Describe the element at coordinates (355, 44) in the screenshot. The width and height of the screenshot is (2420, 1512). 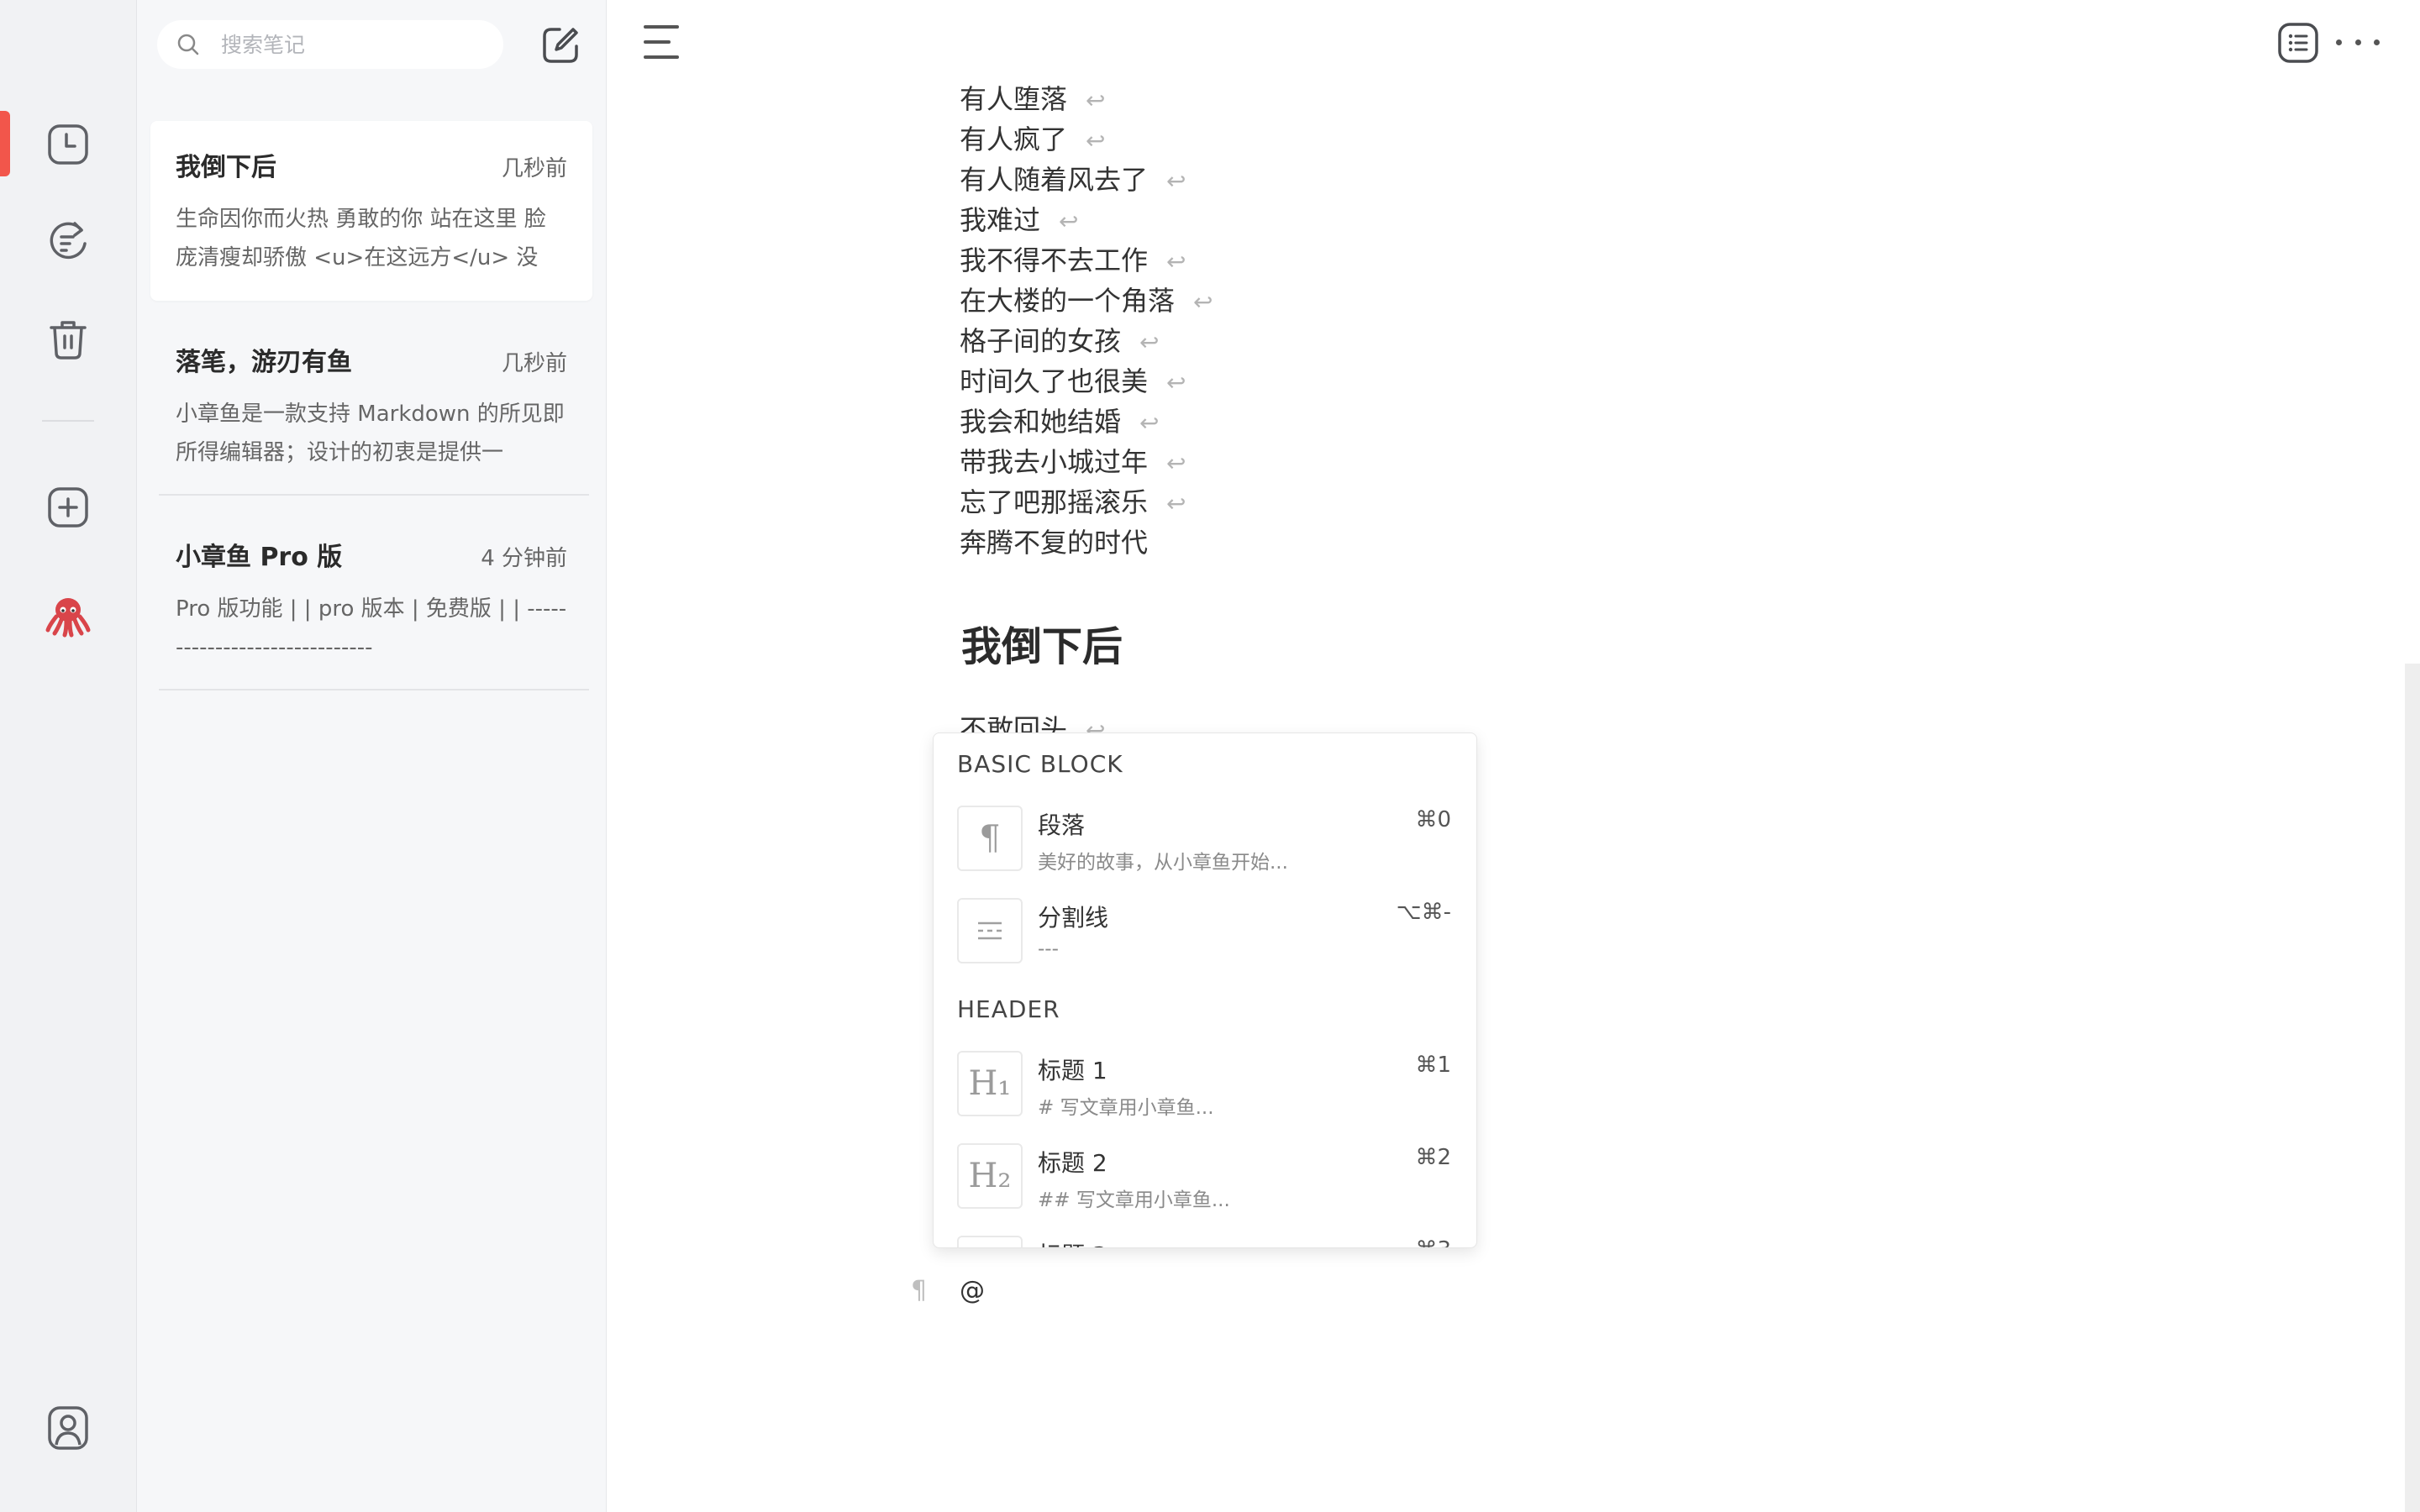
I see `search-input` at that location.